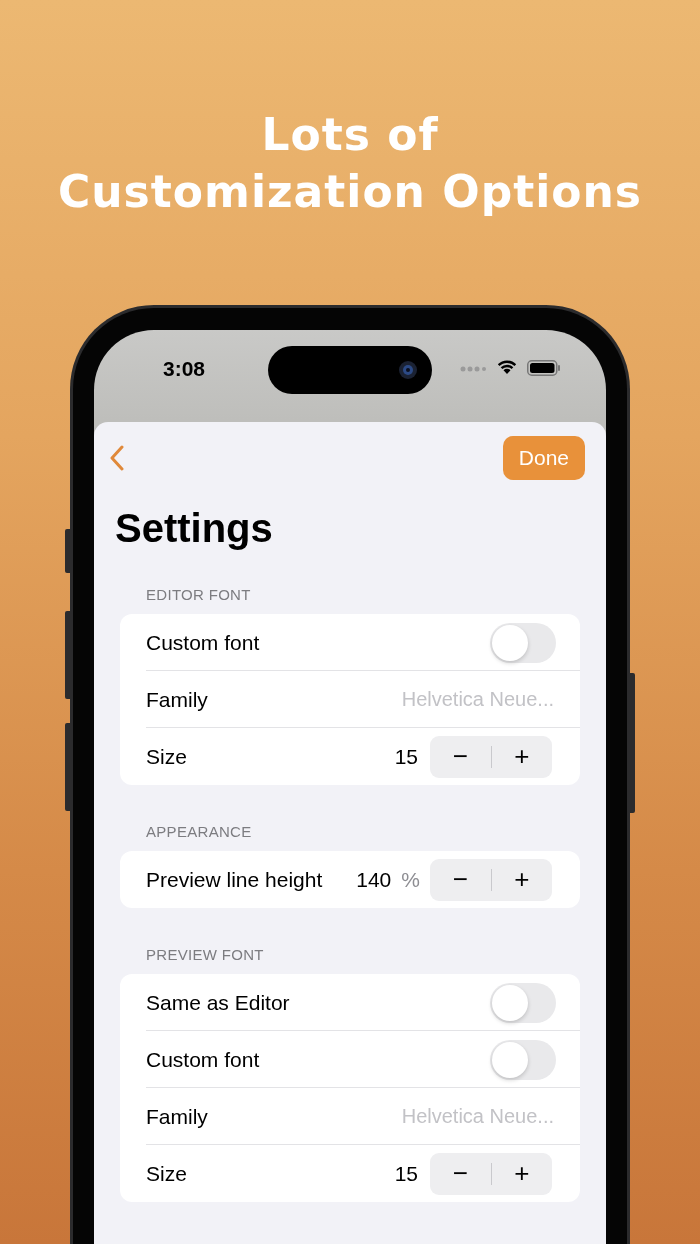  What do you see at coordinates (218, 1002) in the screenshot?
I see `row-label: Same as Editor` at bounding box center [218, 1002].